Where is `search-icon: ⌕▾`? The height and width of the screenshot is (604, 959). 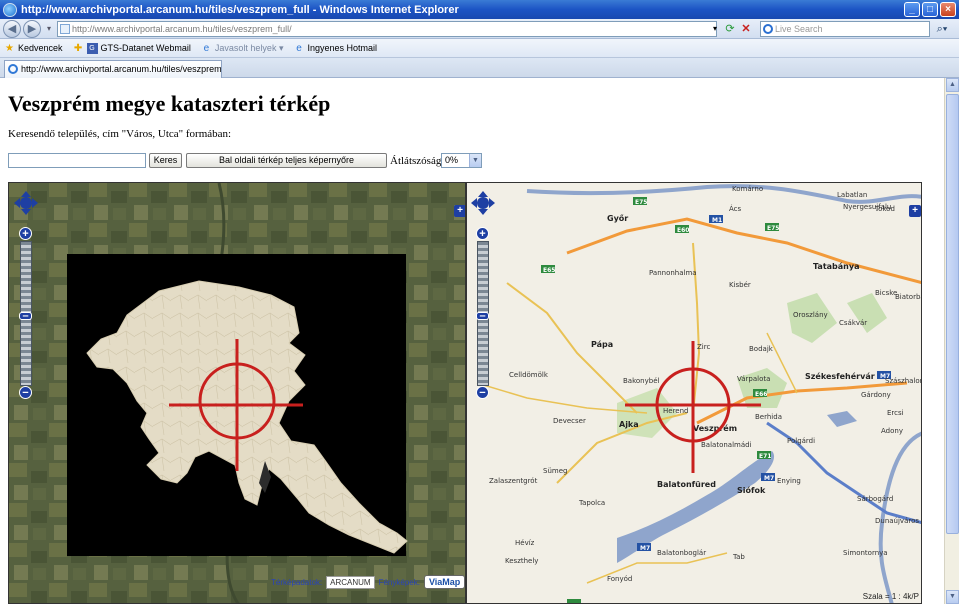
search-icon: ⌕▾ is located at coordinates (942, 29).